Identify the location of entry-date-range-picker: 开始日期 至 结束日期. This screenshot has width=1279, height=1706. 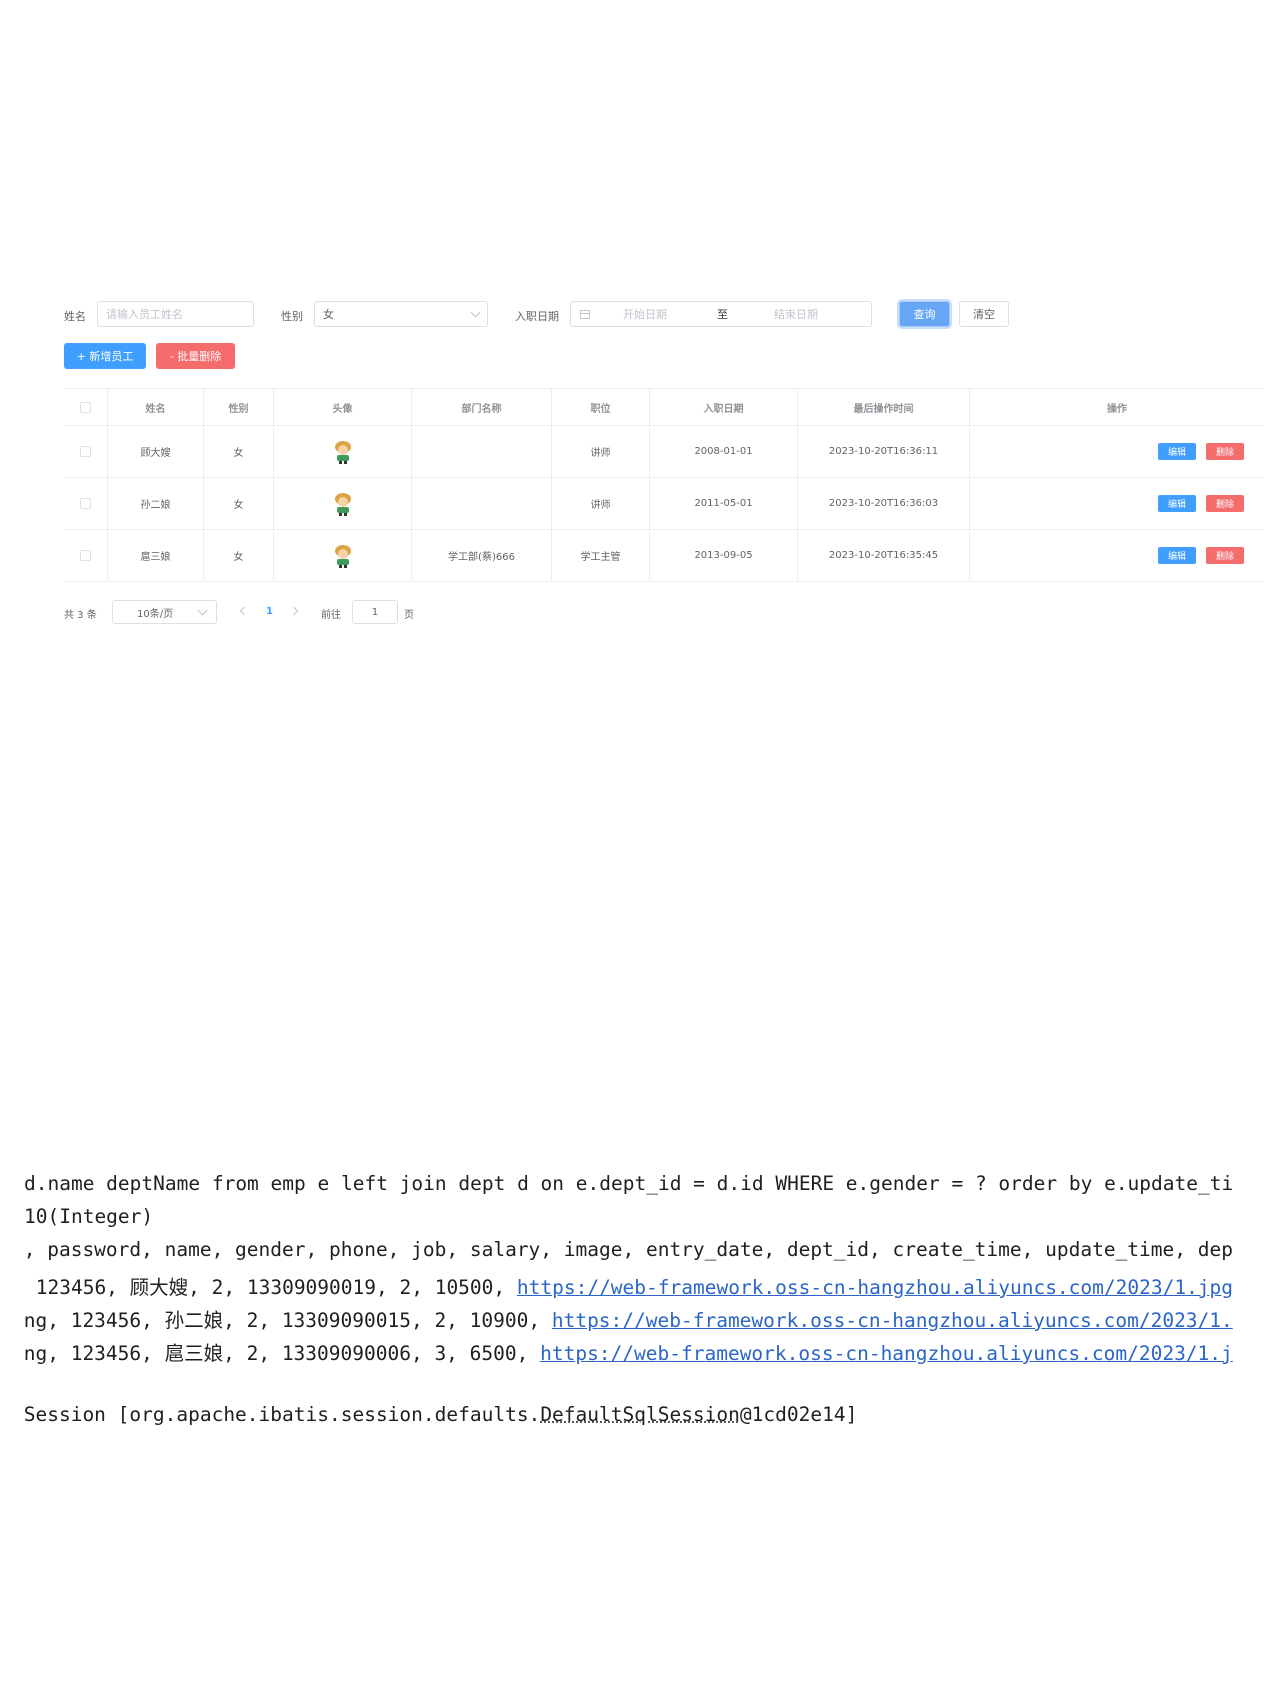
(721, 314).